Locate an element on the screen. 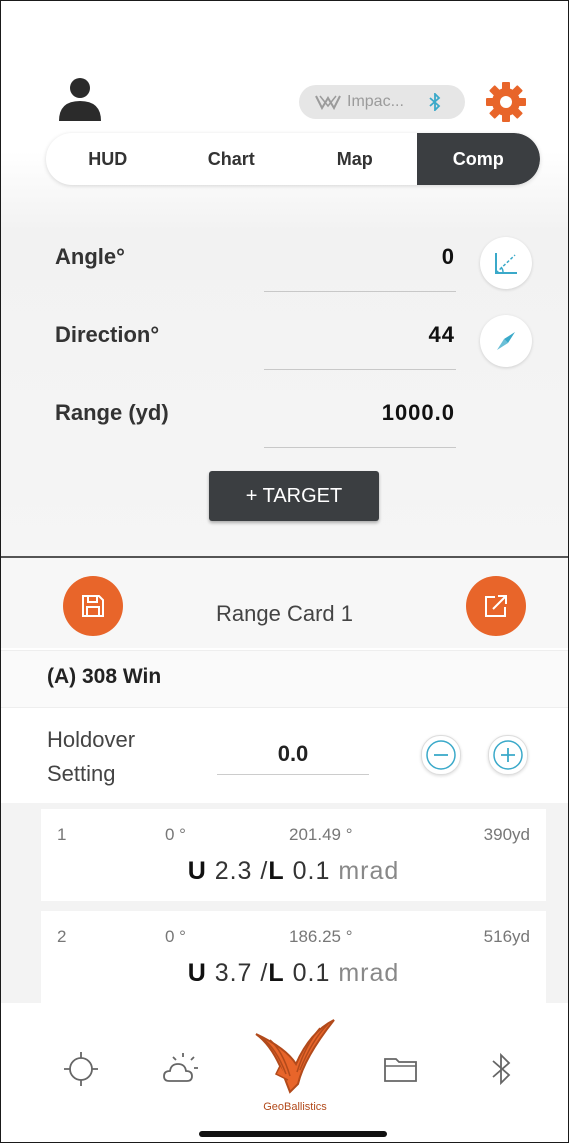 This screenshot has width=569, height=1143. target-index: 1 is located at coordinates (62, 834).